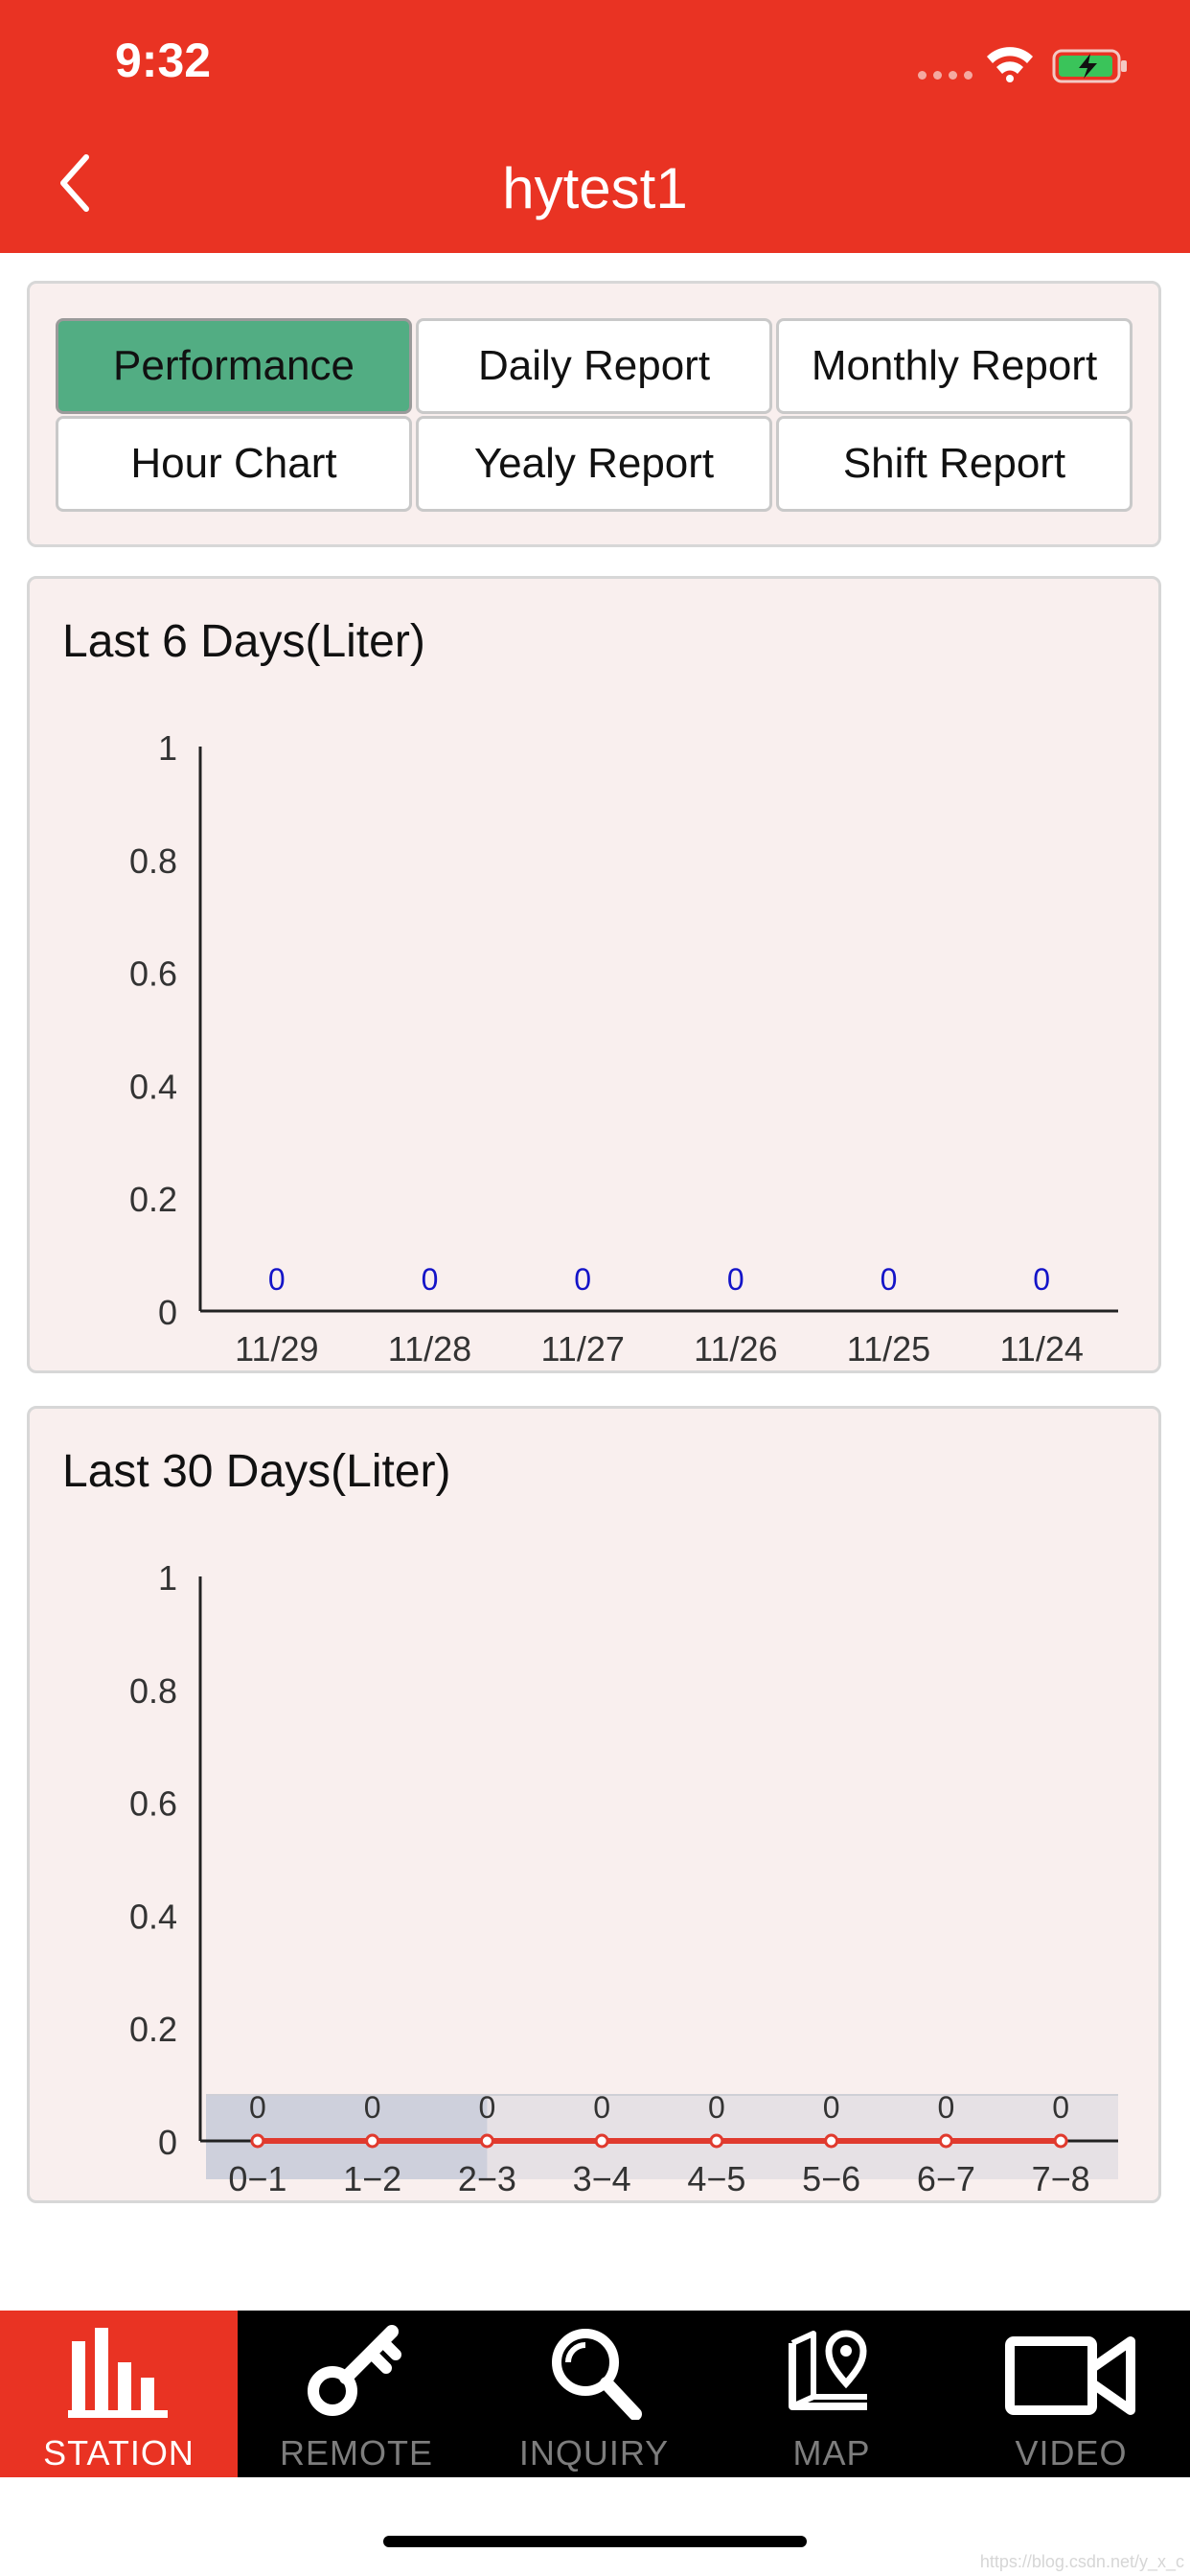  I want to click on x-tick-label: 11/27, so click(582, 1348).